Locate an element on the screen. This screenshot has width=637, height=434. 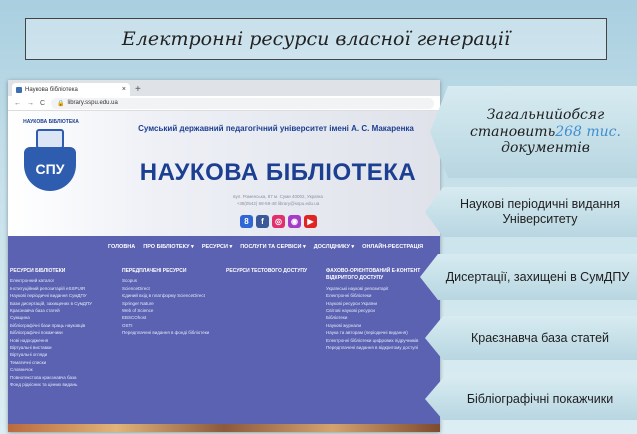
total-line: становить268 тис. is located at coordinates (545, 132).